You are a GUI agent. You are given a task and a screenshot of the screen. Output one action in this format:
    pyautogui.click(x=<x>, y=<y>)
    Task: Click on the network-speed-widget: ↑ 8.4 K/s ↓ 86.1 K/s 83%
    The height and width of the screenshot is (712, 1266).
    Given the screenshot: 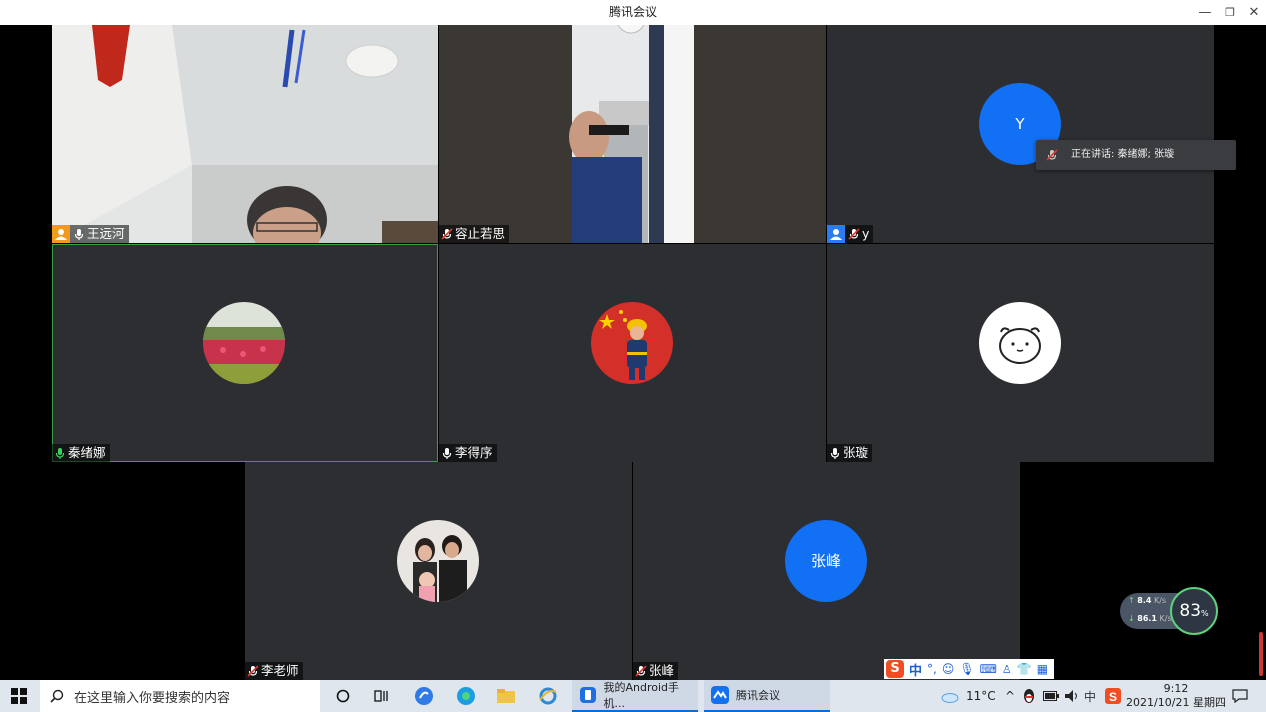 What is the action you would take?
    pyautogui.click(x=1169, y=611)
    